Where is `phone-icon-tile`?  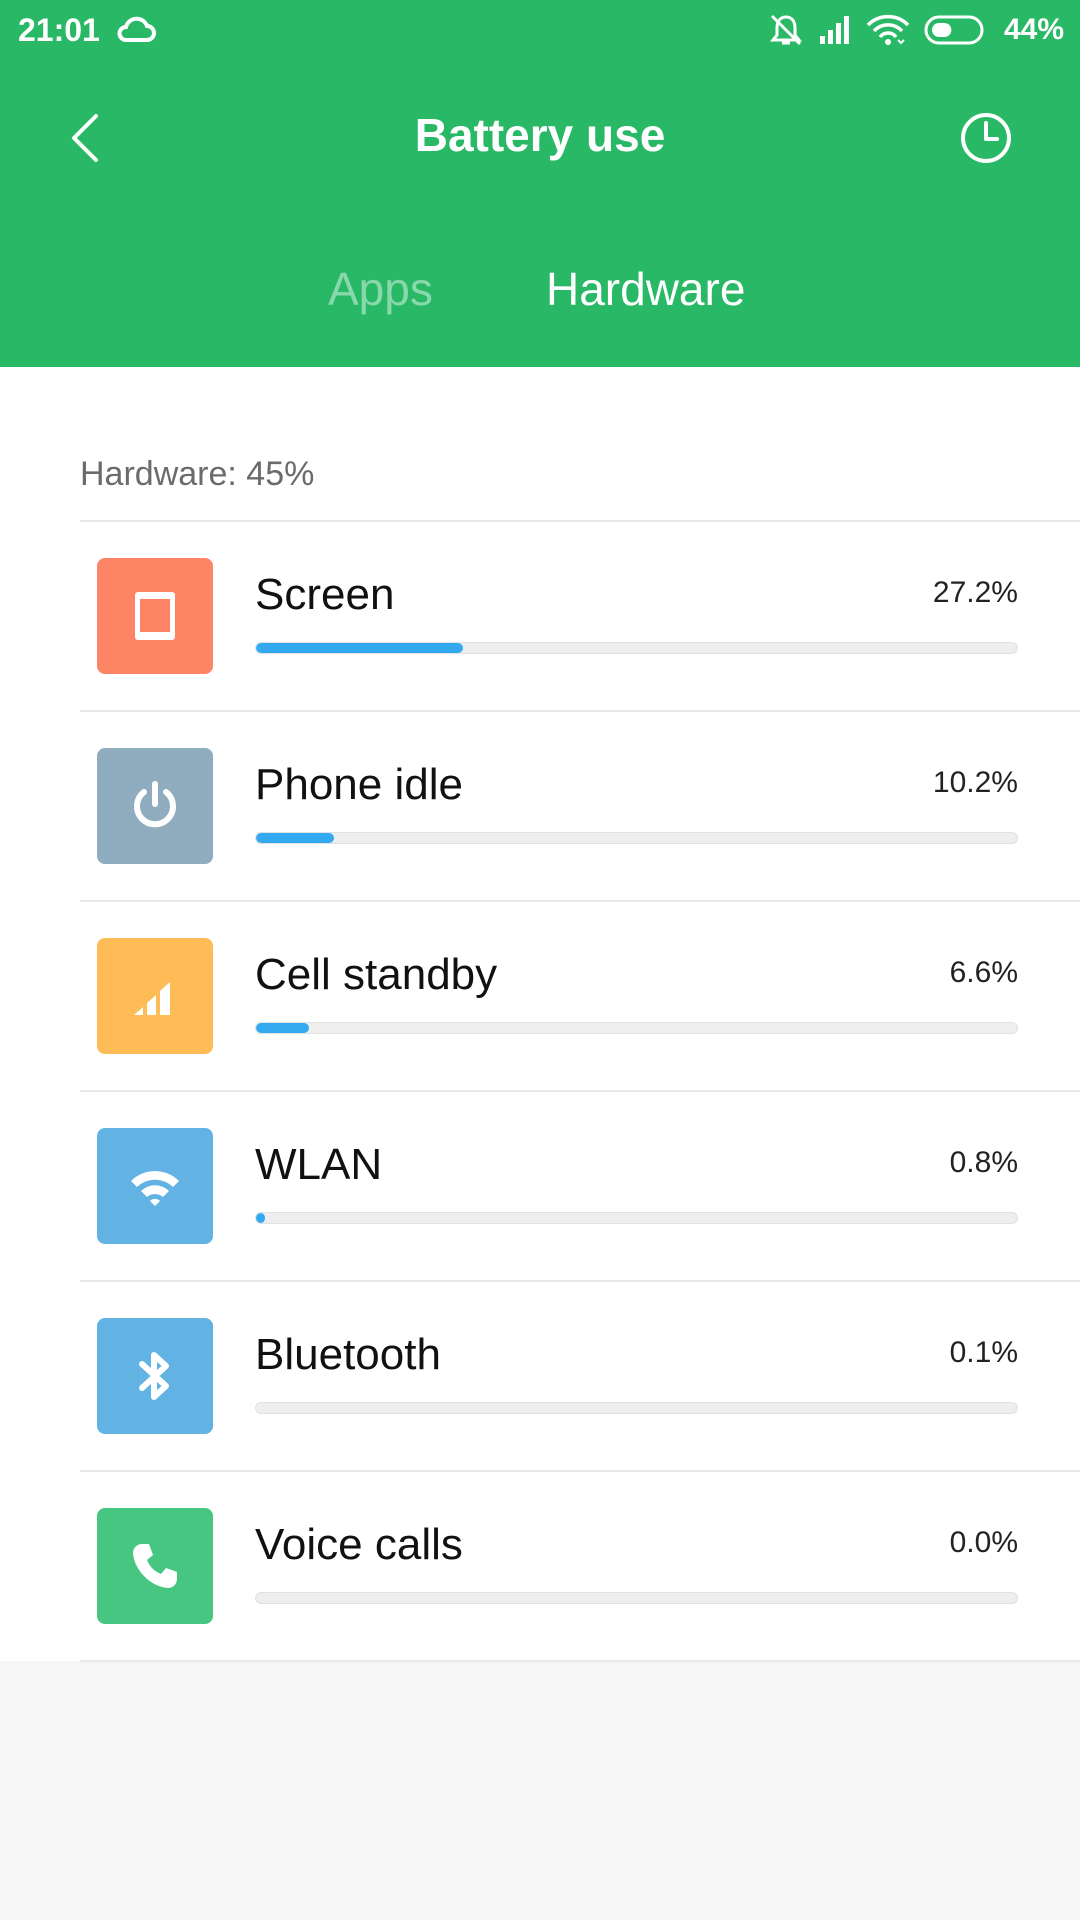
phone-icon-tile is located at coordinates (155, 1566).